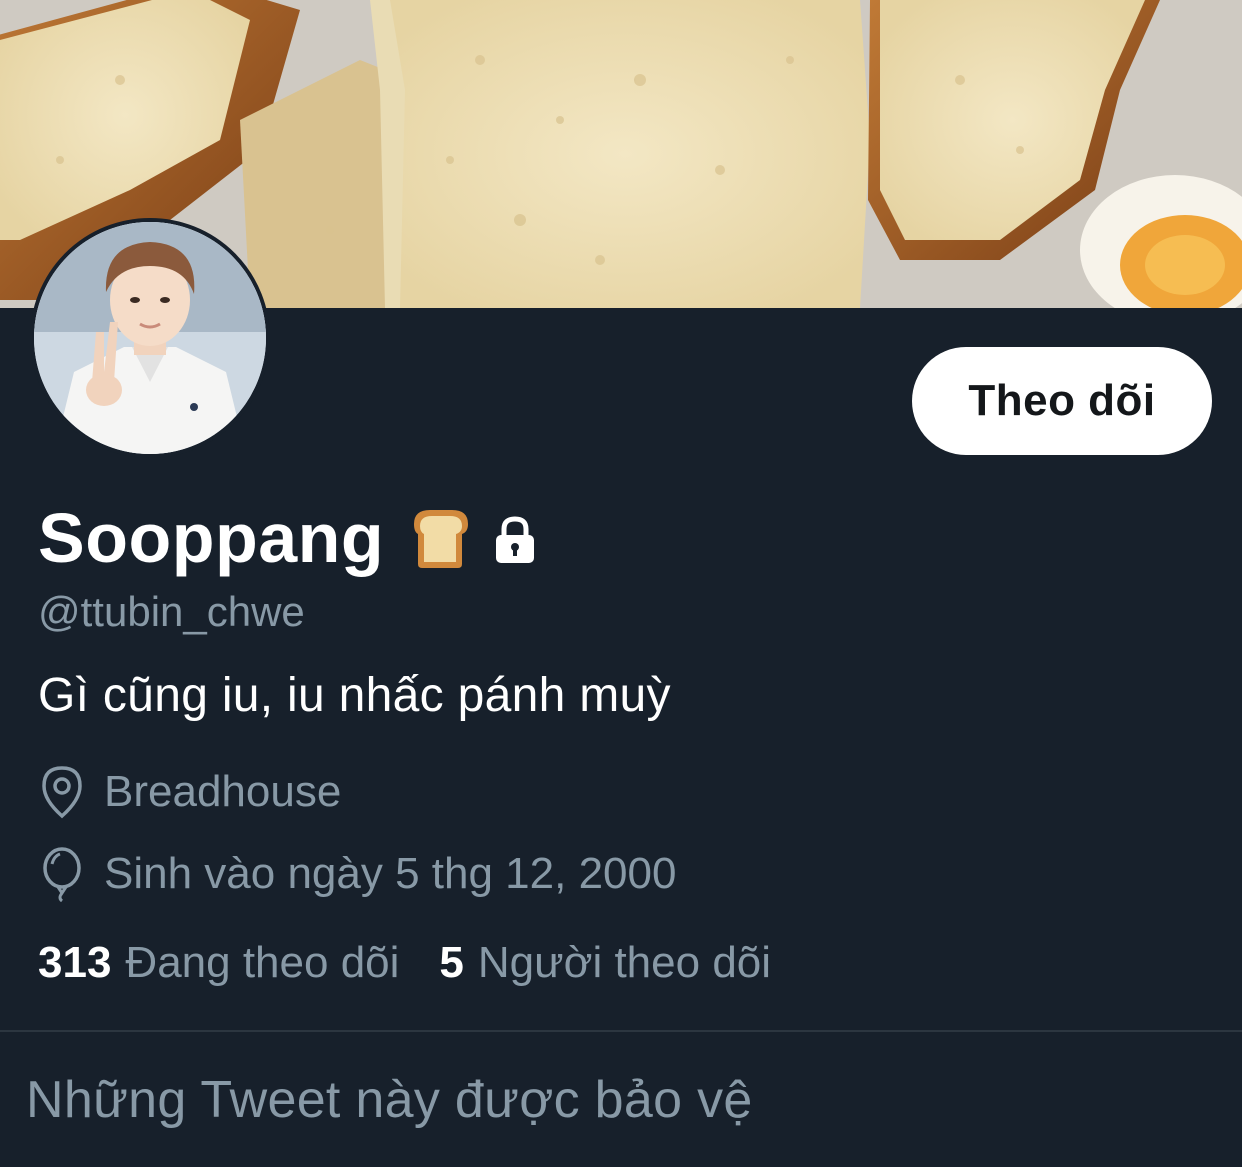 The width and height of the screenshot is (1242, 1167). Describe the element at coordinates (211, 538) in the screenshot. I see `display-name: Sooppang` at that location.